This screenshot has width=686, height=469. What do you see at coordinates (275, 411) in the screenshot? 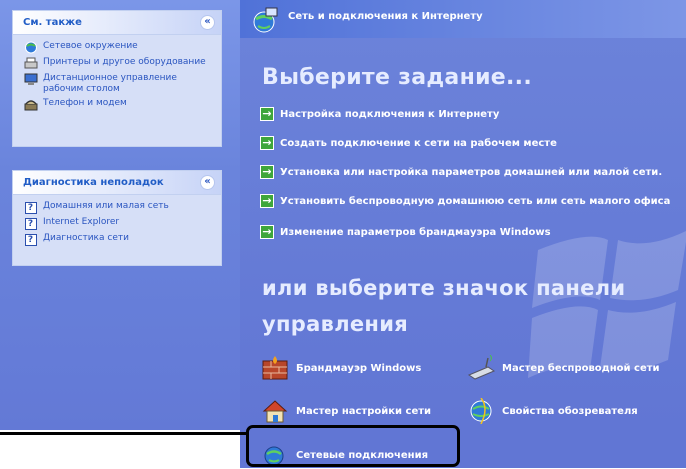
I see `home-network-icon` at bounding box center [275, 411].